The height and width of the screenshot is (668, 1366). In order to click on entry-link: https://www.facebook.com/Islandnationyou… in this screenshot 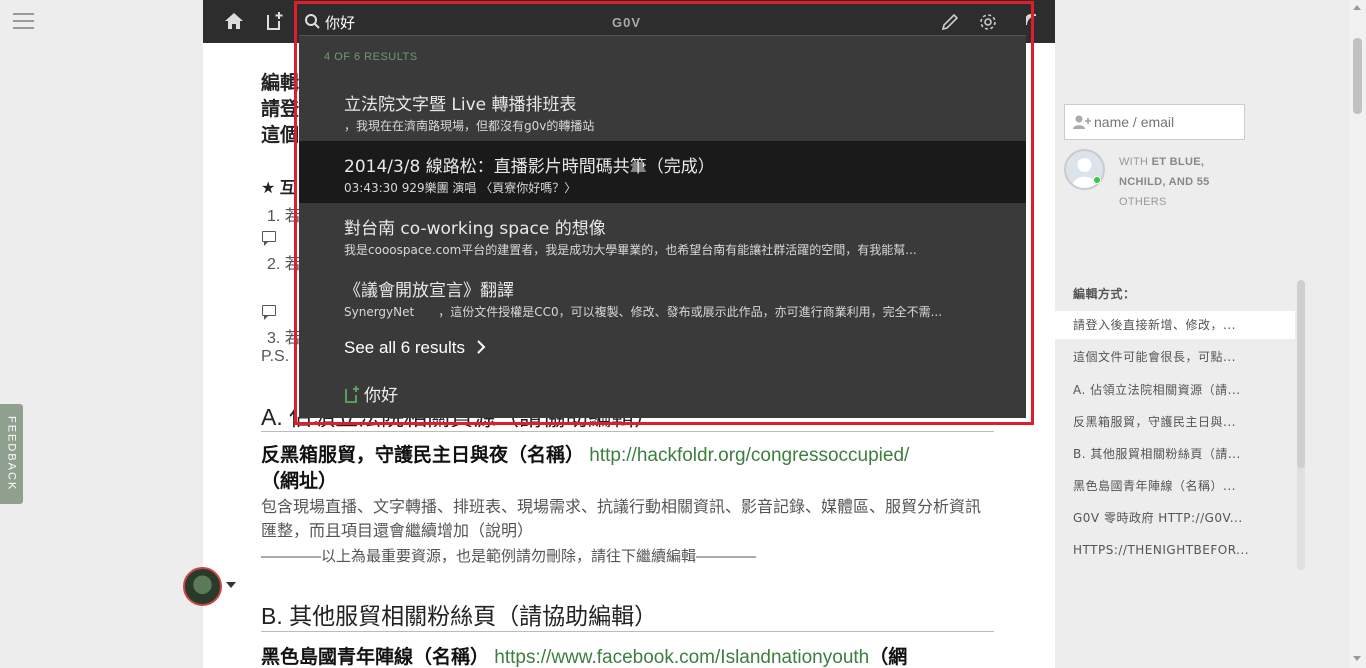, I will do `click(681, 657)`.